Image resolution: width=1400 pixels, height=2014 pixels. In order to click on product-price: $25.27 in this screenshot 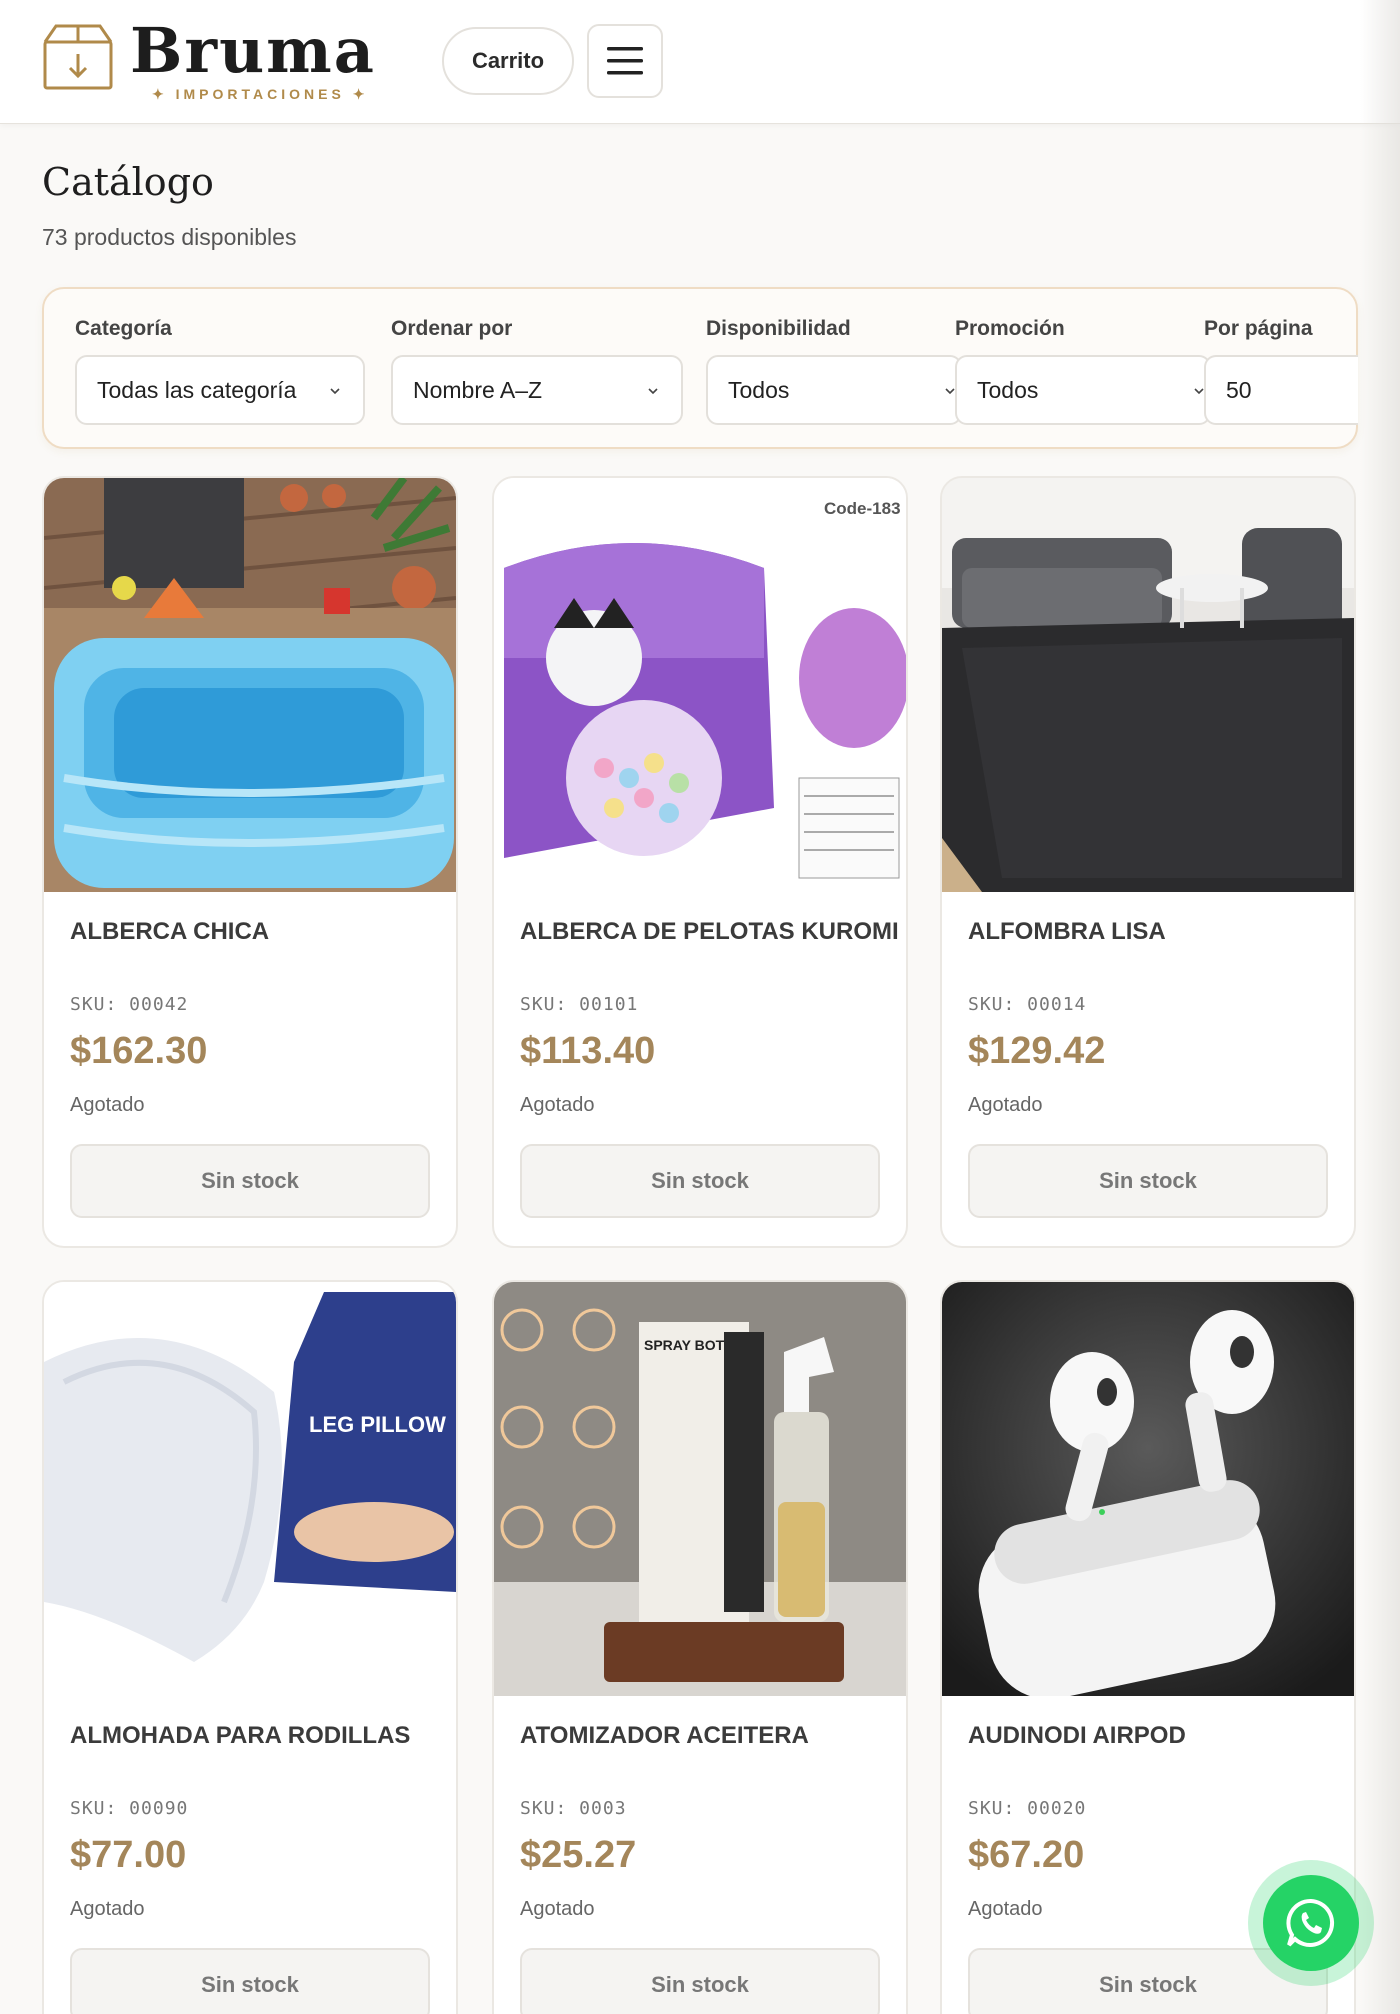, I will do `click(578, 1855)`.